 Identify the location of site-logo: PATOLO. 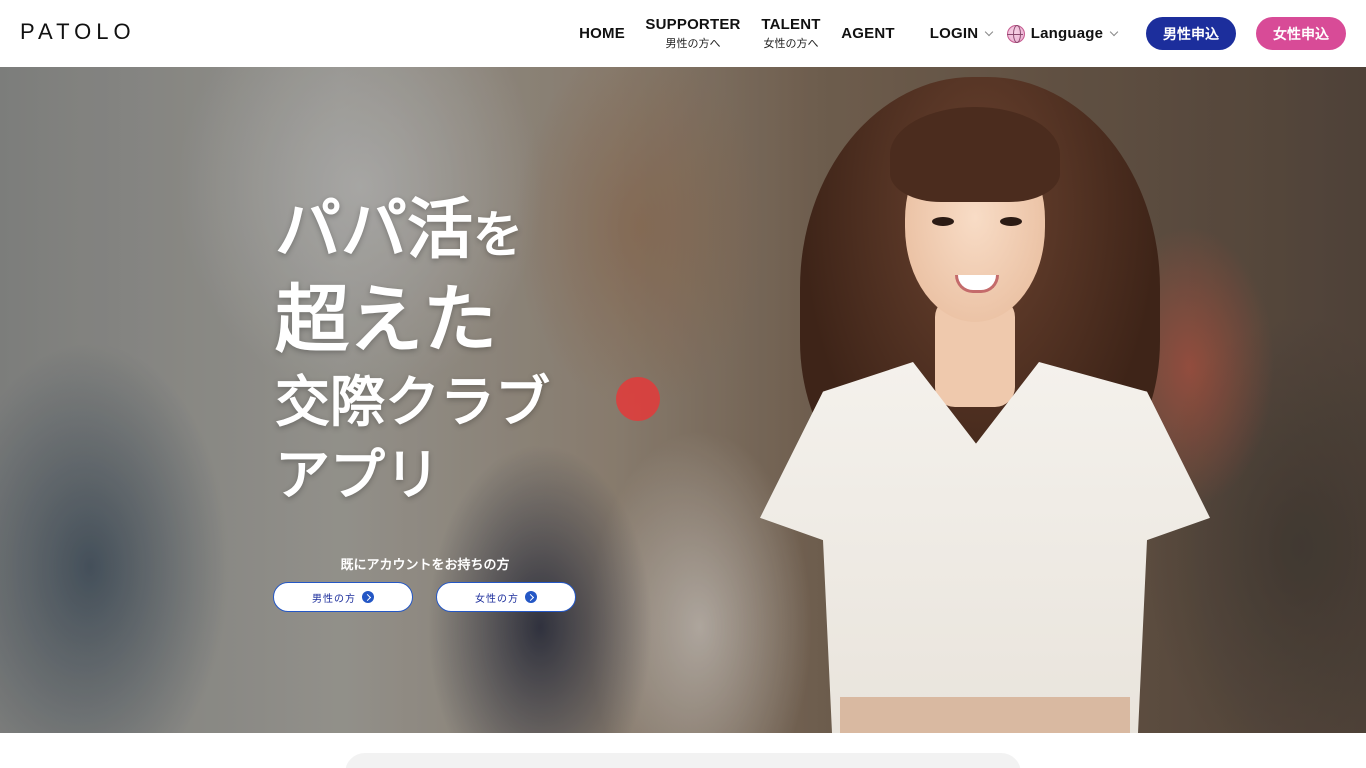
(78, 32).